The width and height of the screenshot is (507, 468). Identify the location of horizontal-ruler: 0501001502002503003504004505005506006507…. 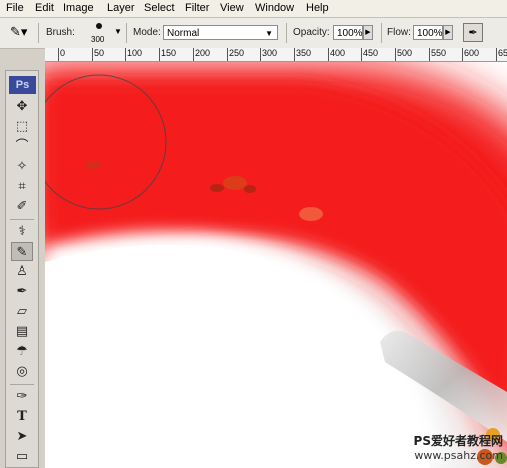
(281, 55).